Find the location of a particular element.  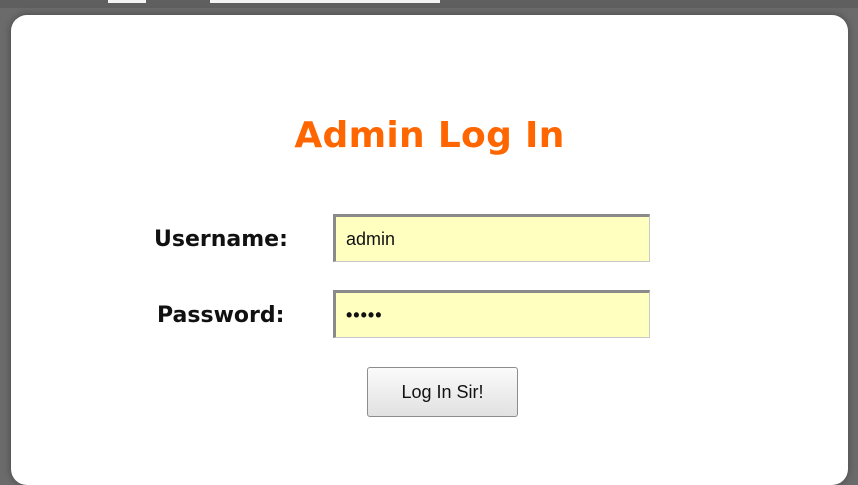

password-input is located at coordinates (491, 314).